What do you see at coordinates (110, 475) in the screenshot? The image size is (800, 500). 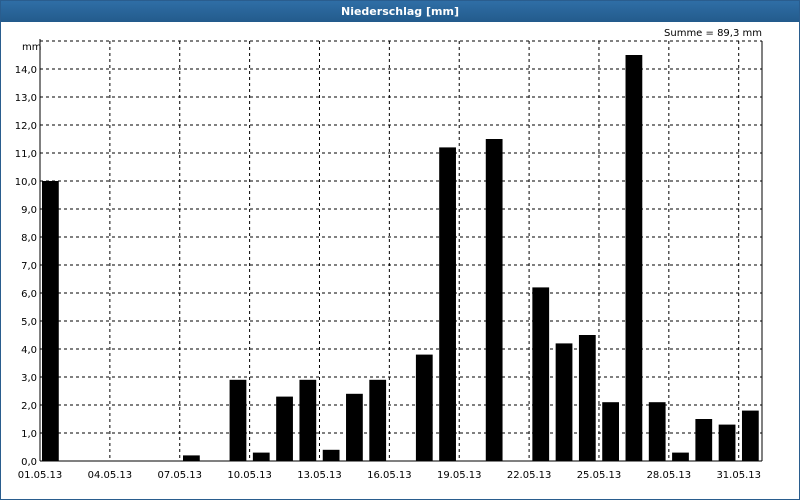 I see `x-tick-label: 04.05.13` at bounding box center [110, 475].